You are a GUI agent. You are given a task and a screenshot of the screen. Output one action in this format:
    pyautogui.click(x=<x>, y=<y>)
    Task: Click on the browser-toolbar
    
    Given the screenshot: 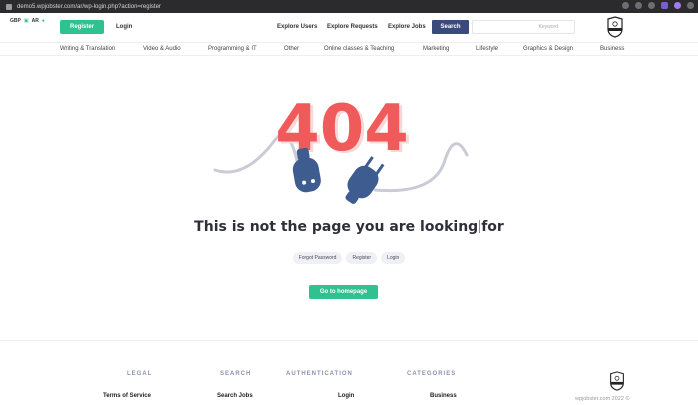 What is the action you would take?
    pyautogui.click(x=658, y=5)
    